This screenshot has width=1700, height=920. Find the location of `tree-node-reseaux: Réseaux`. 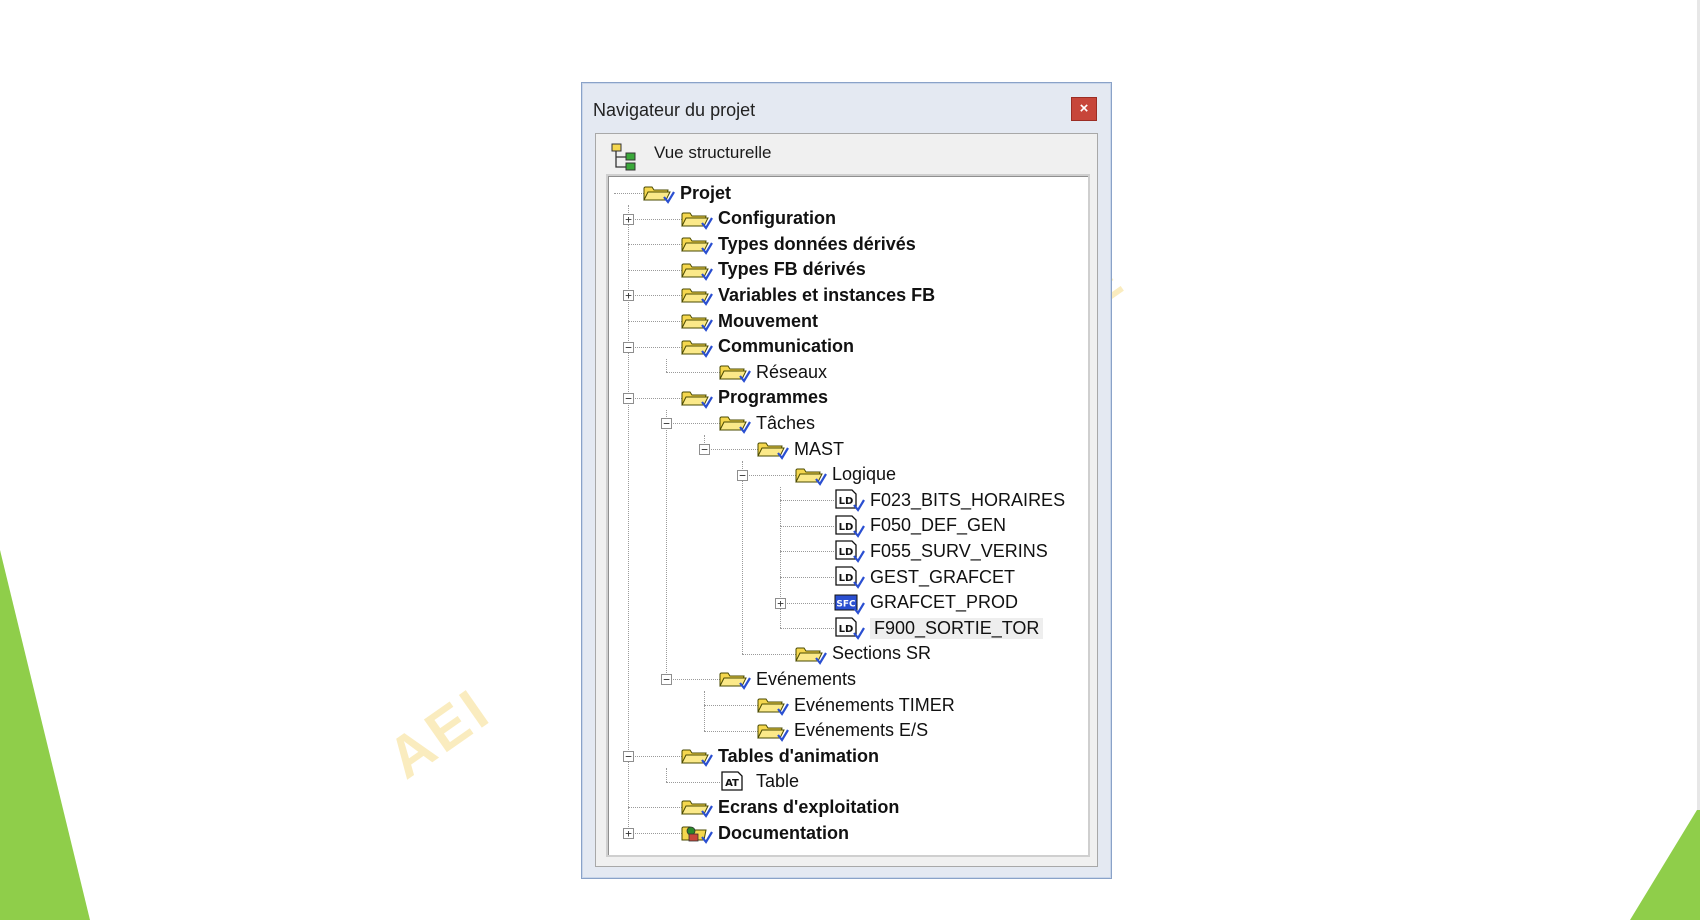

tree-node-reseaux: Réseaux is located at coordinates (772, 372).